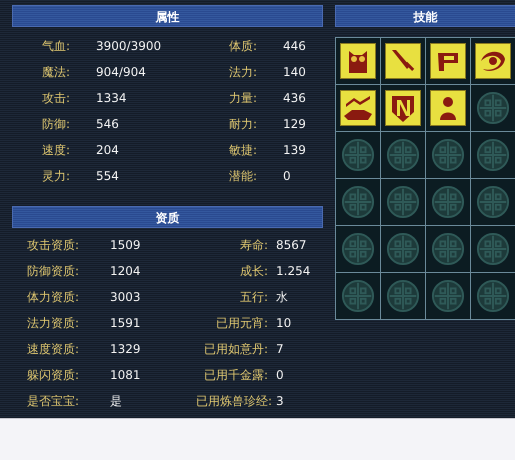  Describe the element at coordinates (53, 375) in the screenshot. I see `stat-label: 躲闪资质:` at that location.